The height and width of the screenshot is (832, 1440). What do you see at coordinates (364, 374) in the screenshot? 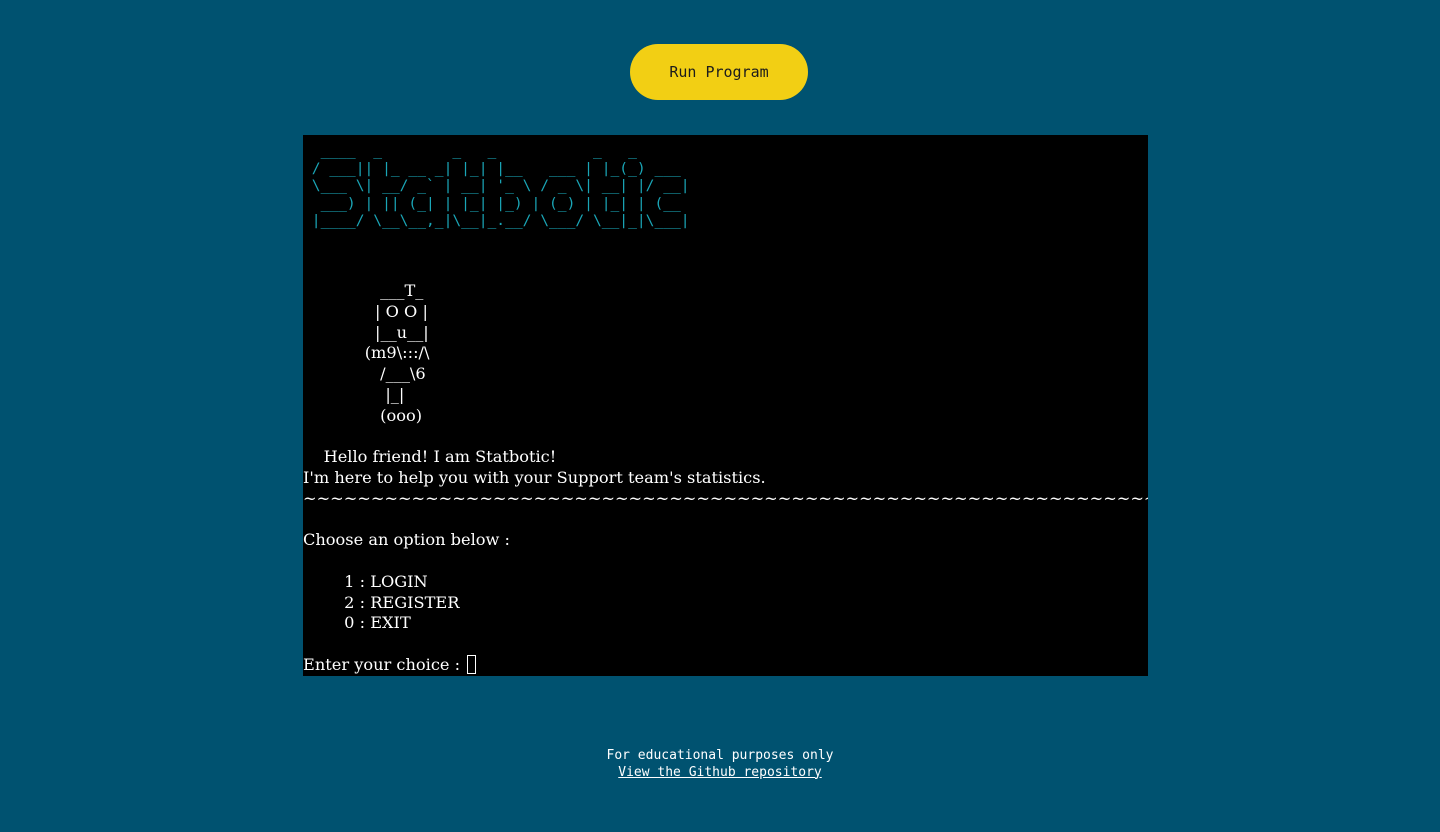
I see `robot-line: /___\6` at bounding box center [364, 374].